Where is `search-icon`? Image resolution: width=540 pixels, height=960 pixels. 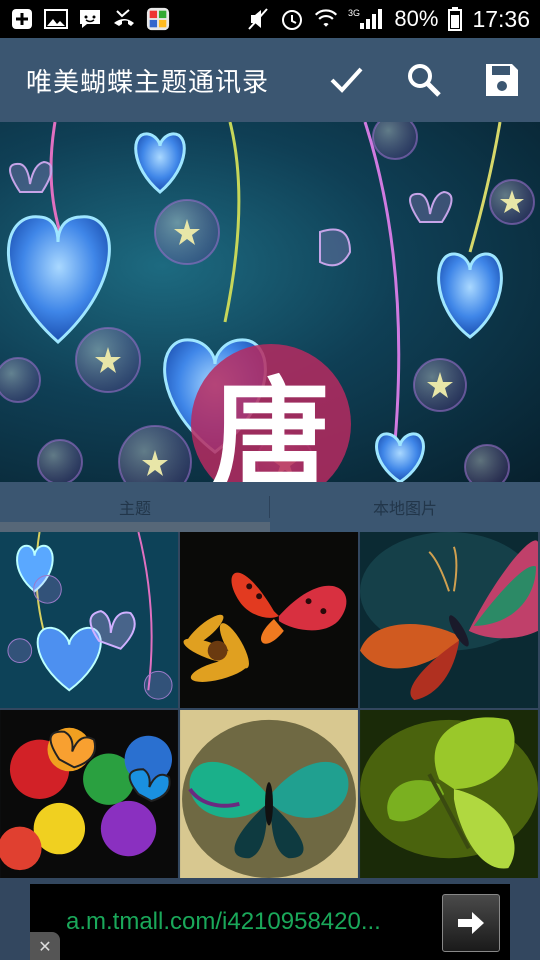 search-icon is located at coordinates (424, 80).